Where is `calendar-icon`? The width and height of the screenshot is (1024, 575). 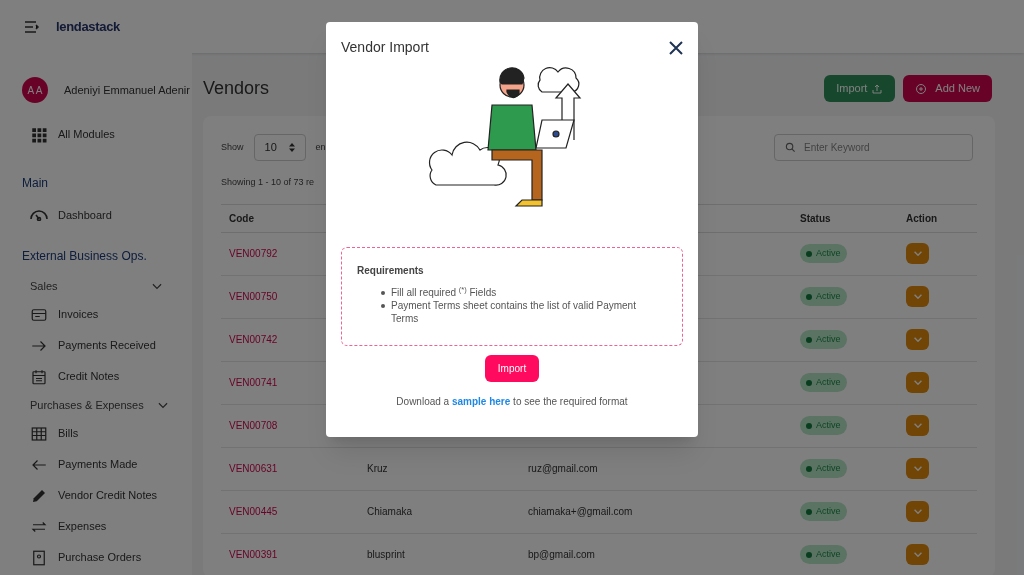
calendar-icon is located at coordinates (39, 376).